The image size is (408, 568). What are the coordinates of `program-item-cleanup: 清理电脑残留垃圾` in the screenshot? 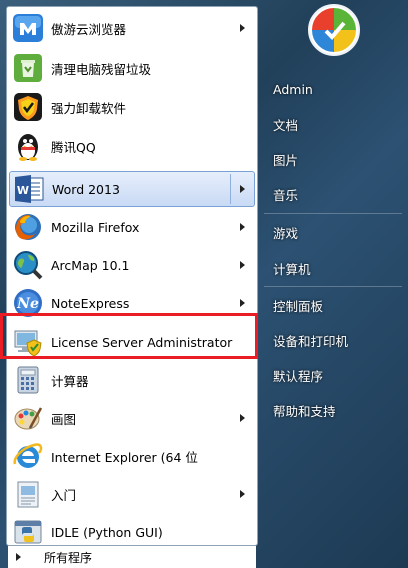 It's located at (132, 68).